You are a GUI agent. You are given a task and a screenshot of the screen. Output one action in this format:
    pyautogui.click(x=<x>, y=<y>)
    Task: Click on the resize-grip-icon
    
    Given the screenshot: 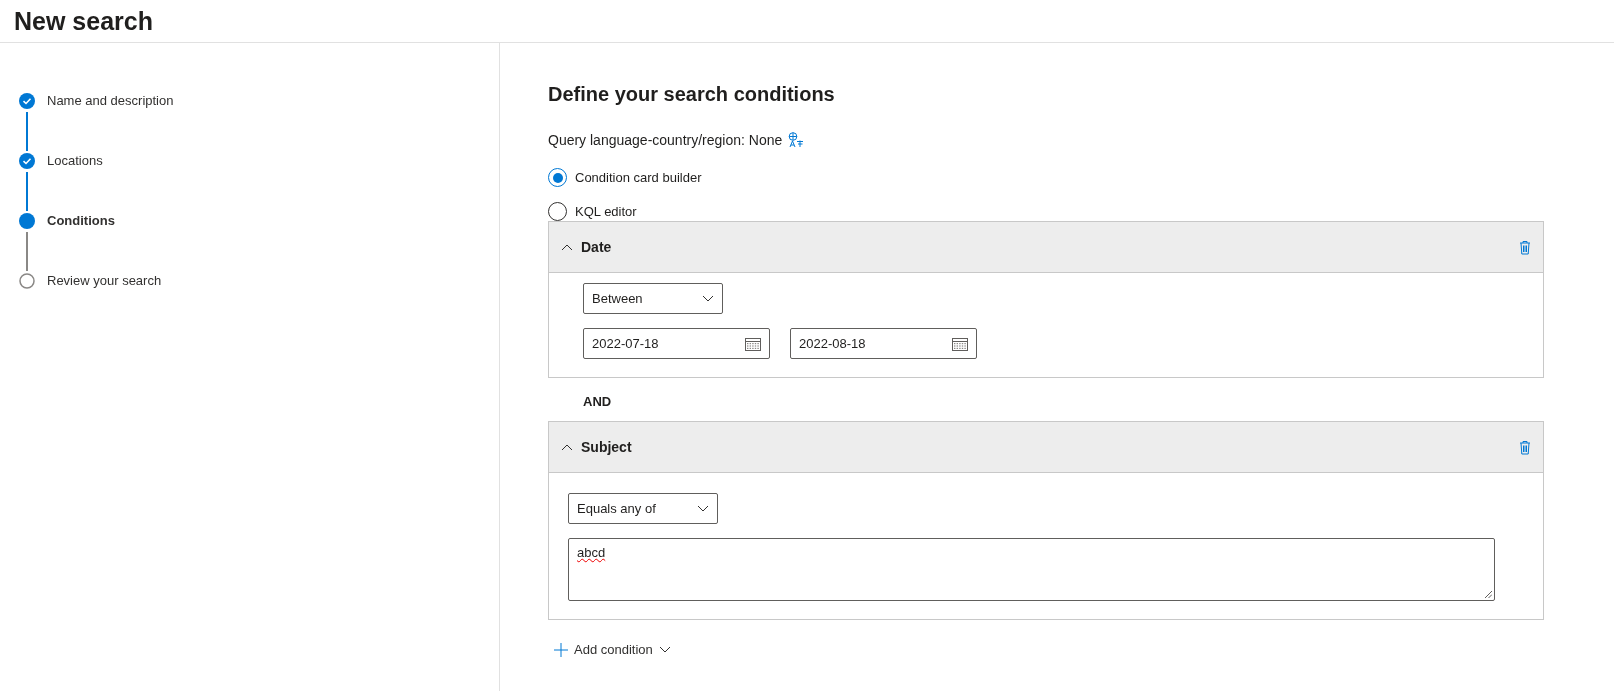 What is the action you would take?
    pyautogui.click(x=1488, y=594)
    